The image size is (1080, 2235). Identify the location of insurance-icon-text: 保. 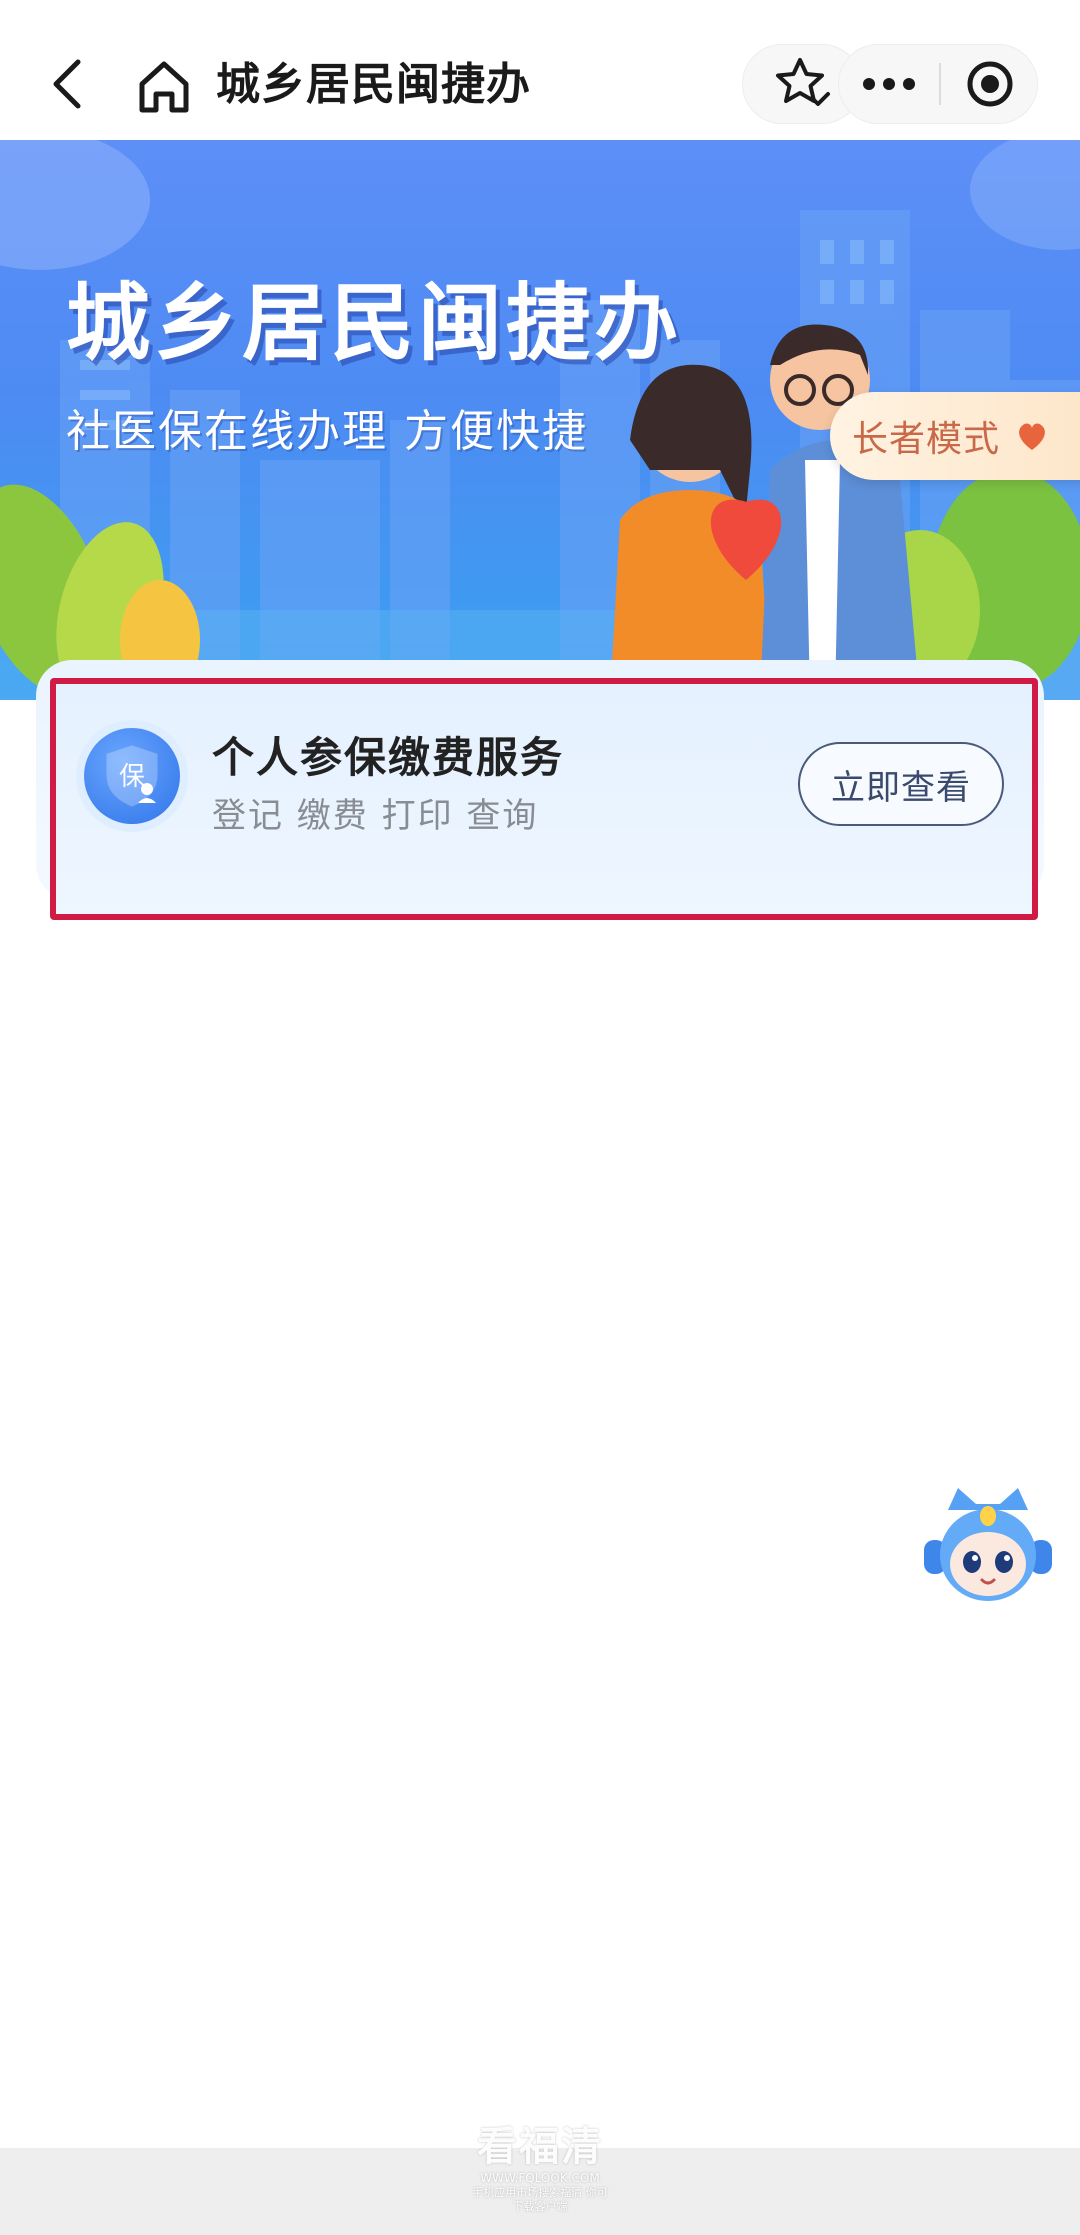
(132, 777).